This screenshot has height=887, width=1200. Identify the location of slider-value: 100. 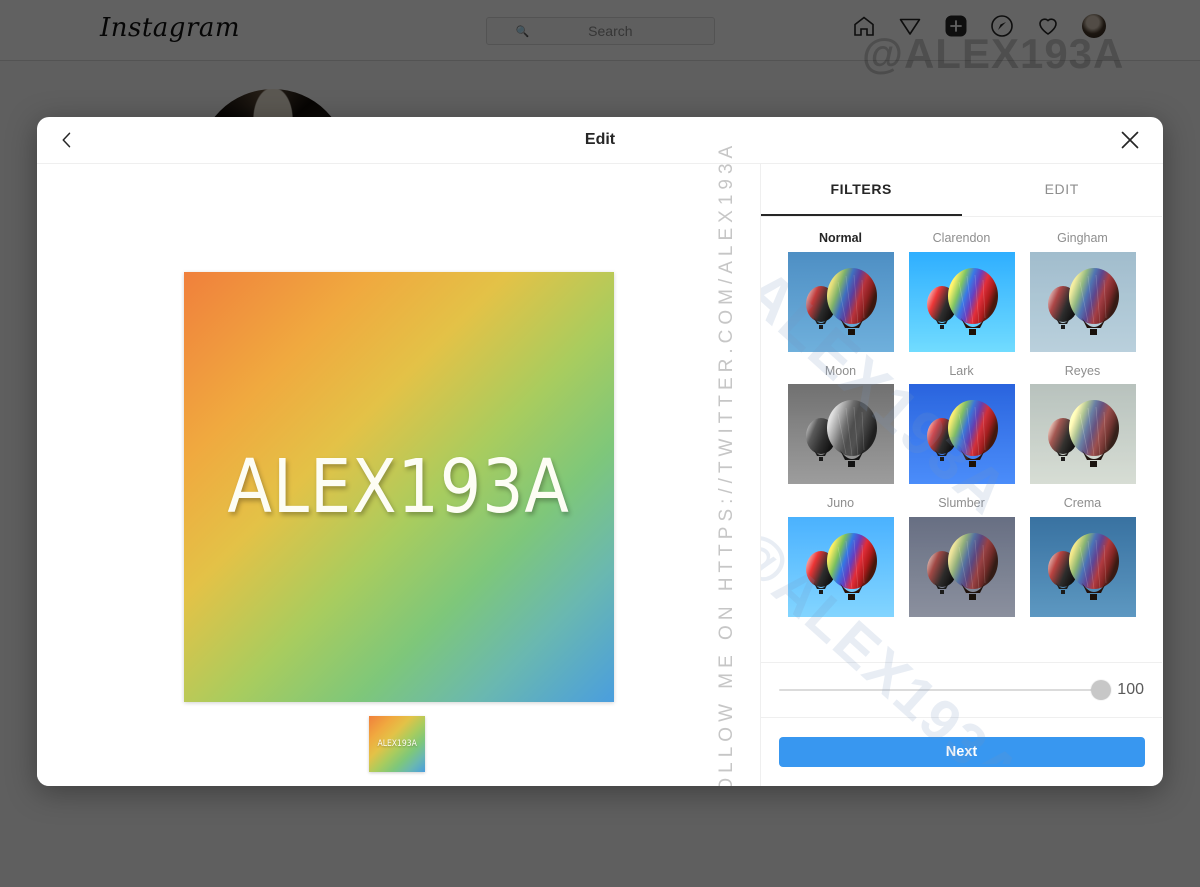
(1130, 689).